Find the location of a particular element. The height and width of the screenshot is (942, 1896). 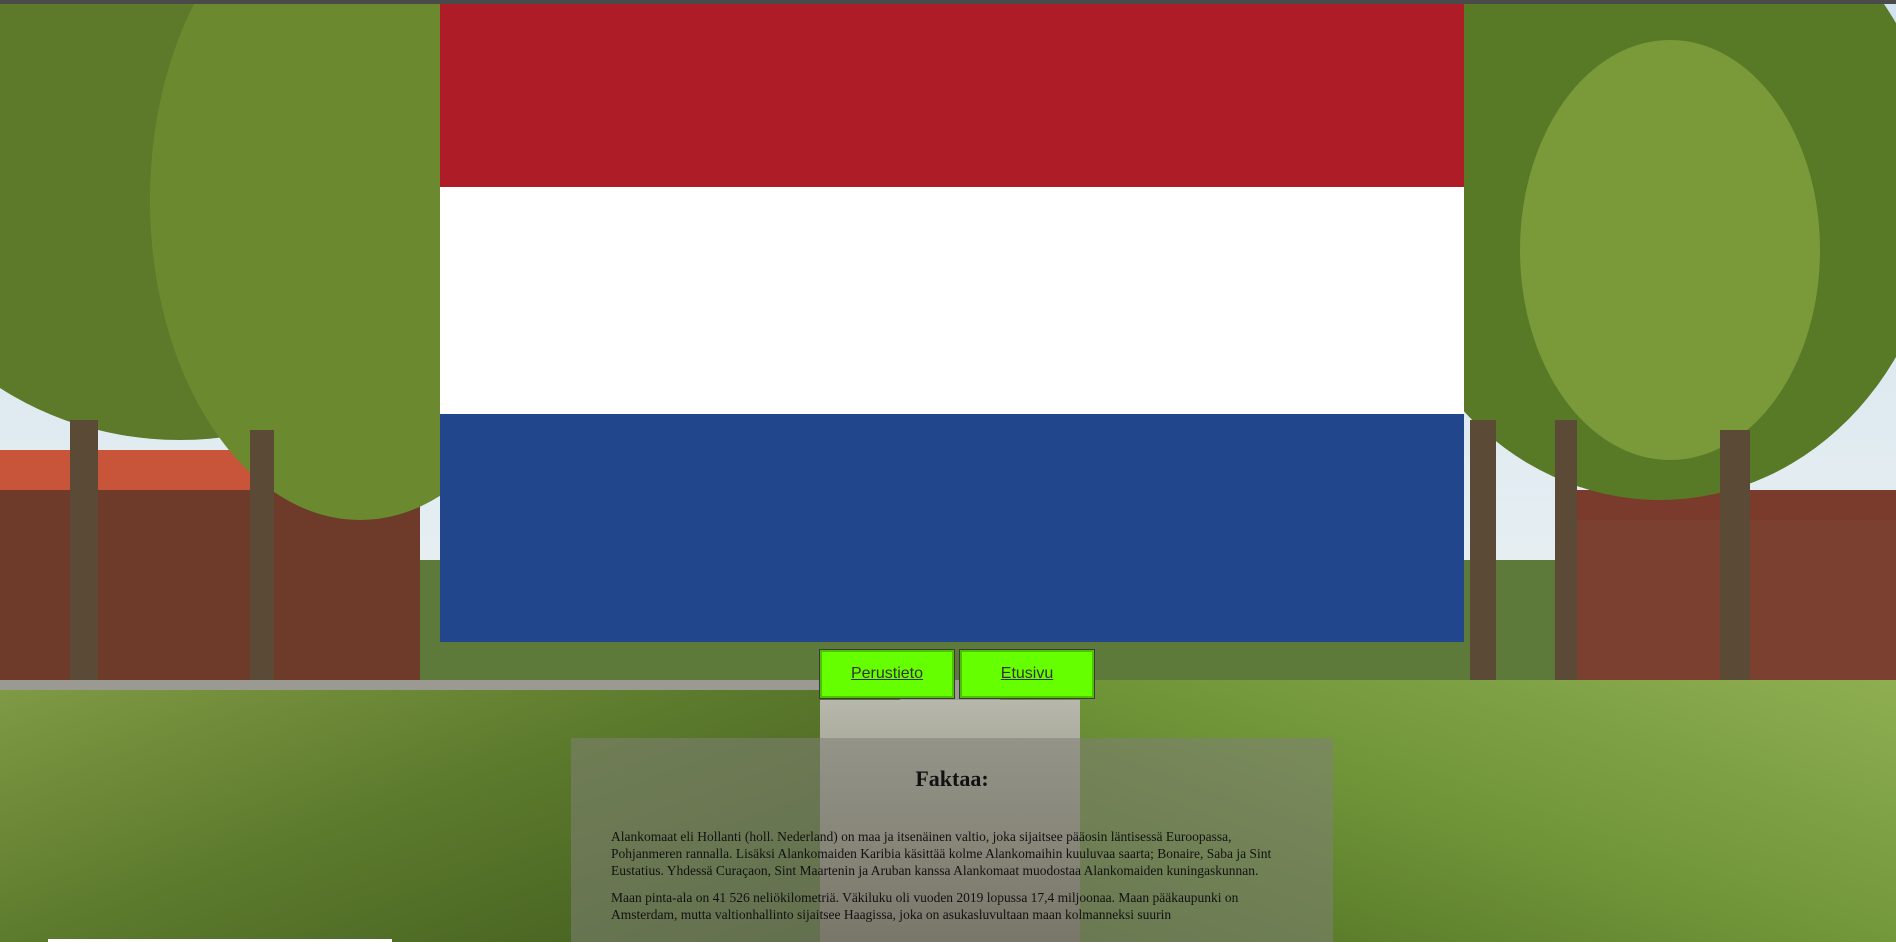

flag-white-stripe is located at coordinates (952, 300).